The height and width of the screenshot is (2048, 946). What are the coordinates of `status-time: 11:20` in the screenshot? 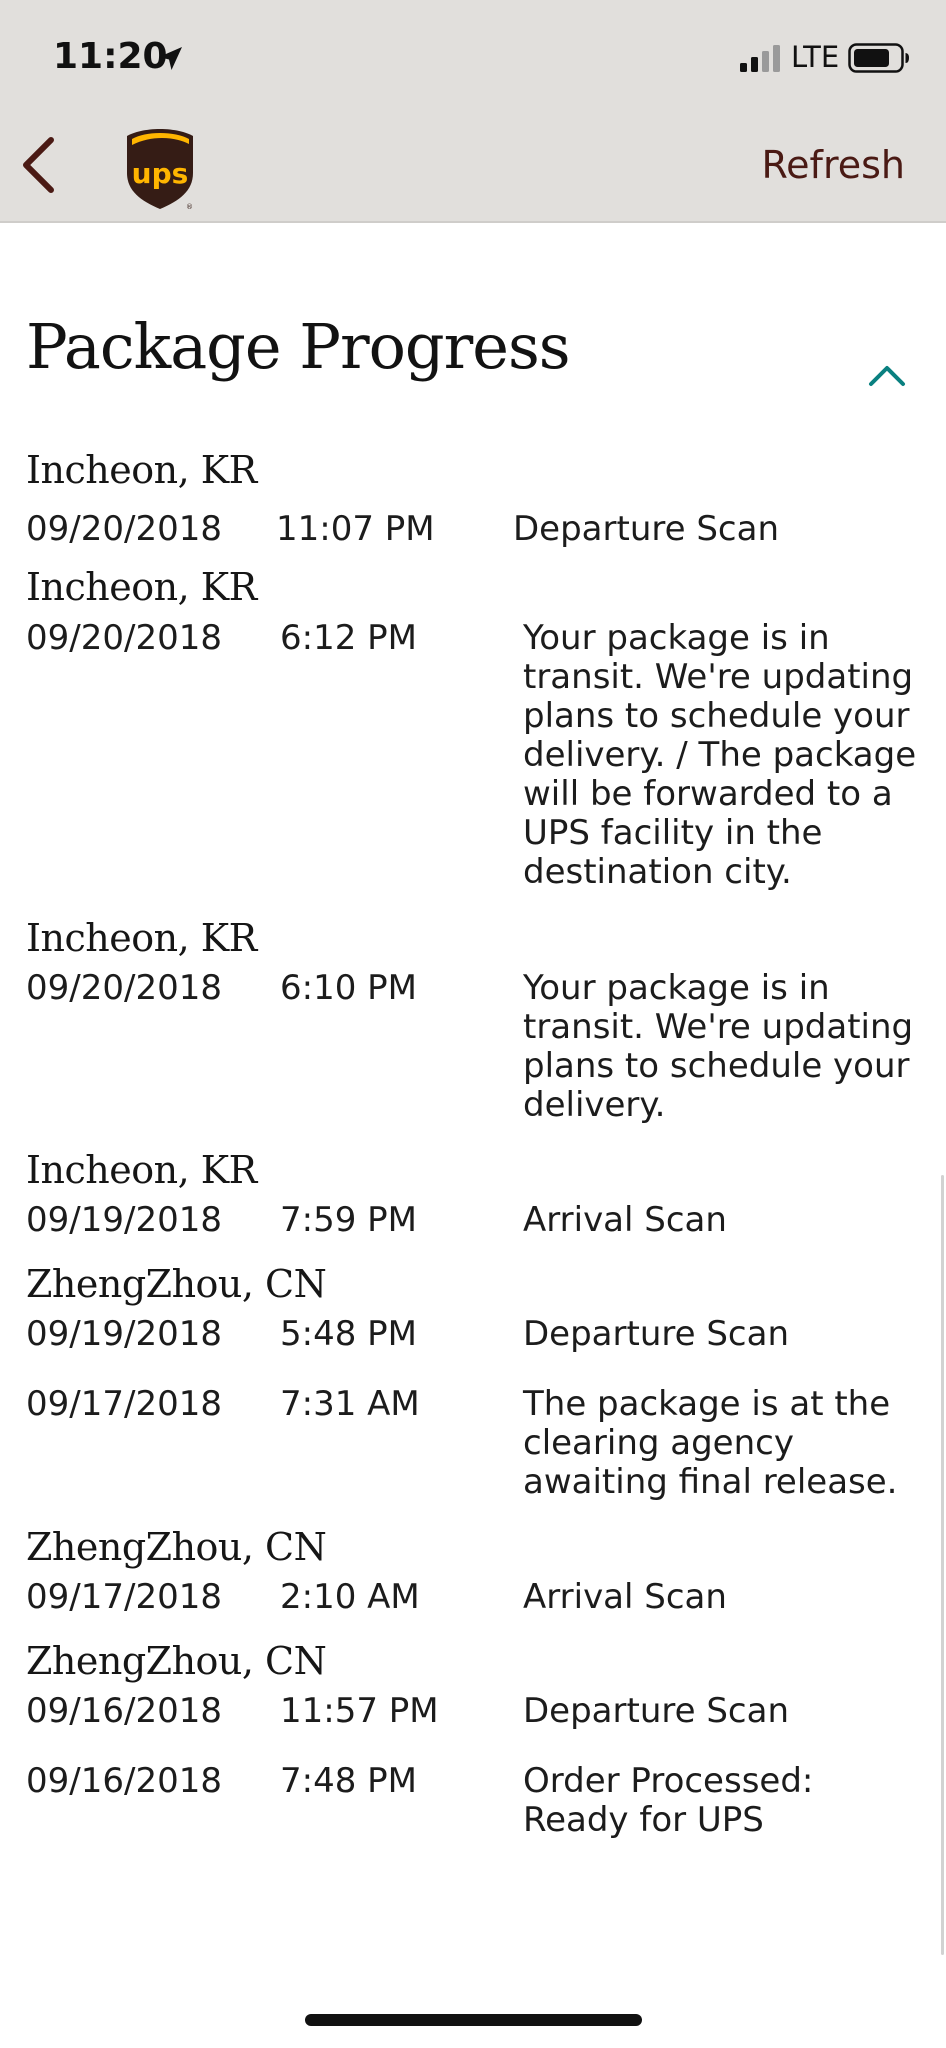 It's located at (110, 56).